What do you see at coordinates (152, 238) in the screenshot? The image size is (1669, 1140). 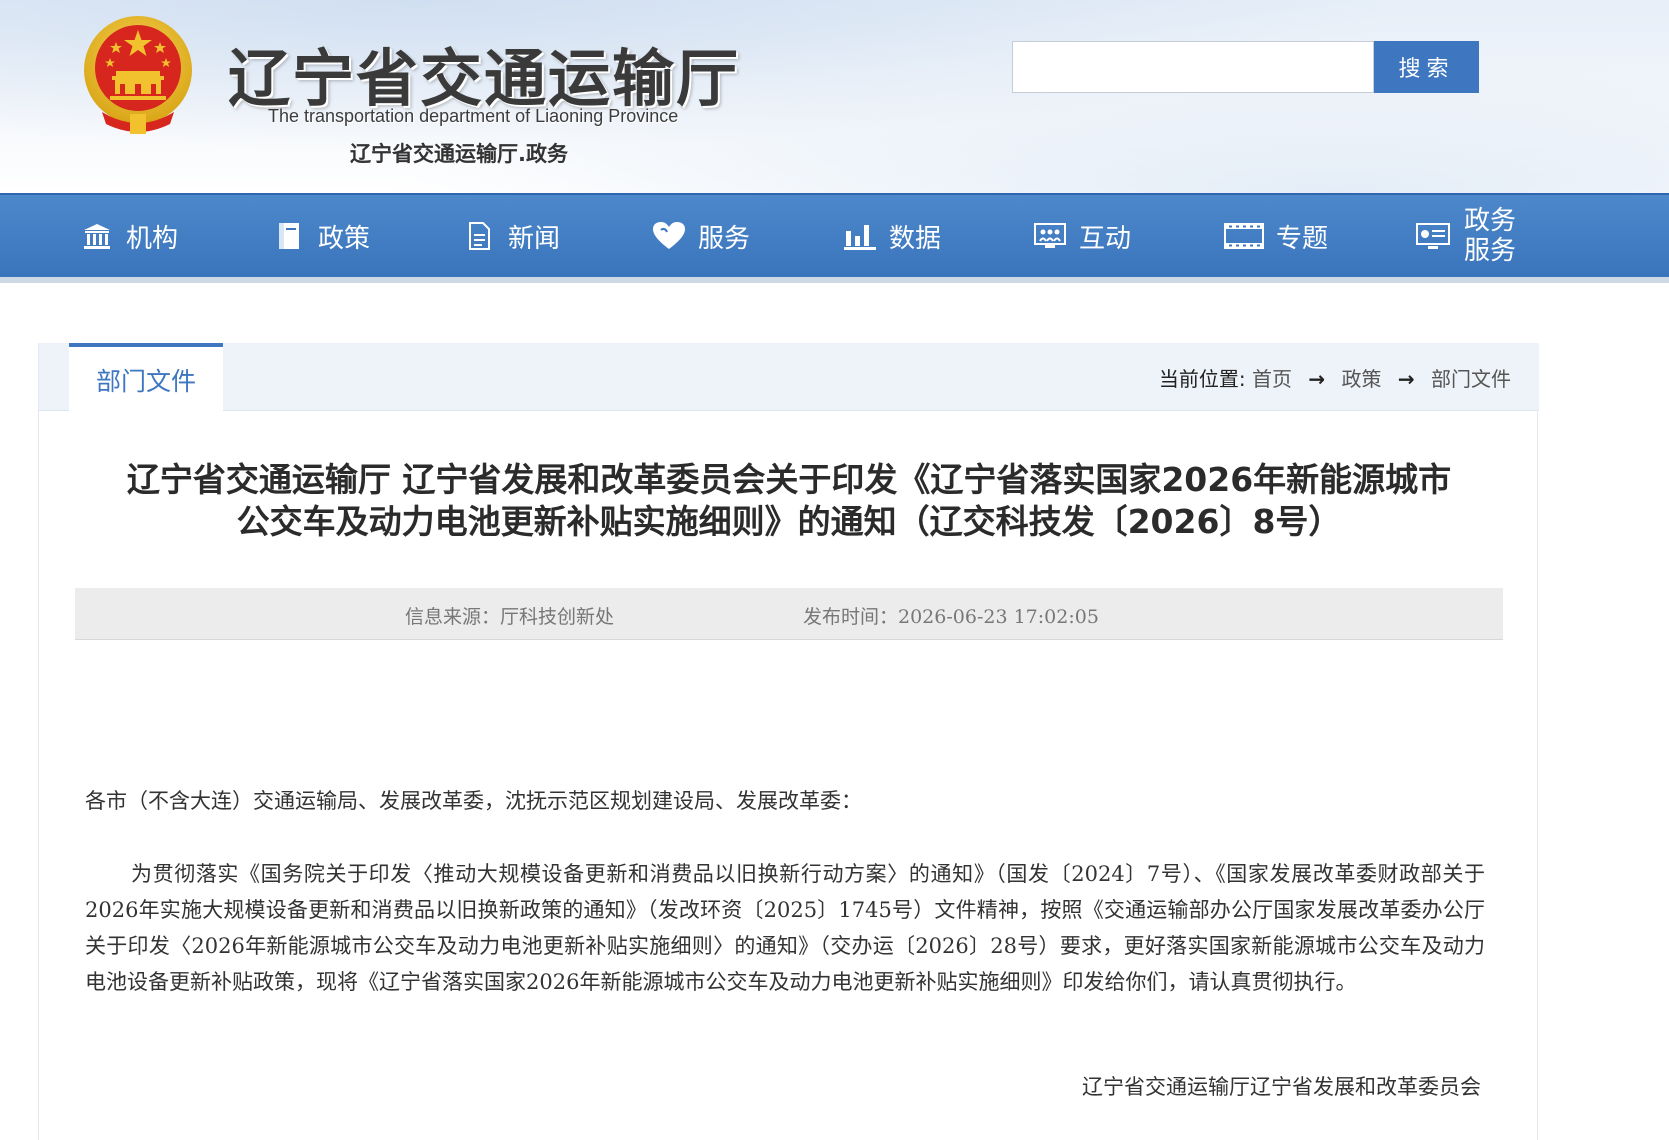 I see `nav-label-institution: 机构` at bounding box center [152, 238].